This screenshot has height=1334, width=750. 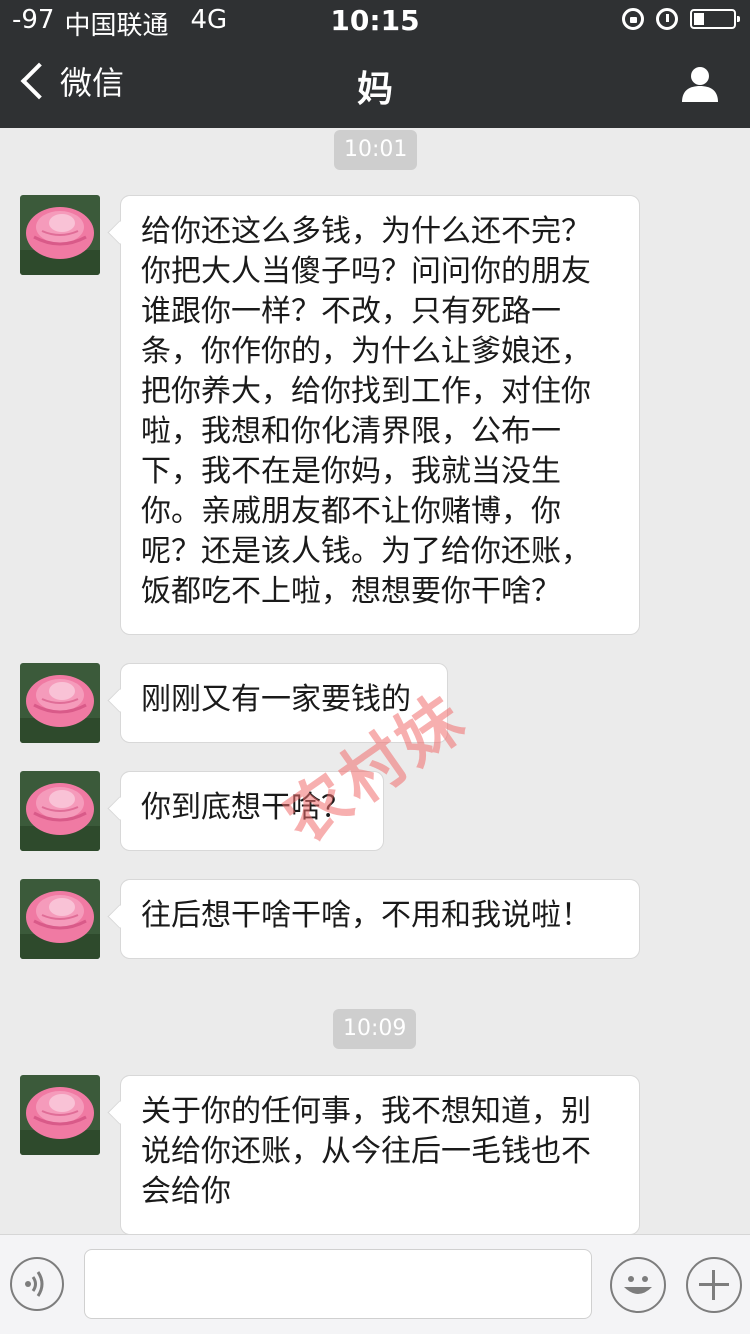 I want to click on profile-button, so click(x=700, y=84).